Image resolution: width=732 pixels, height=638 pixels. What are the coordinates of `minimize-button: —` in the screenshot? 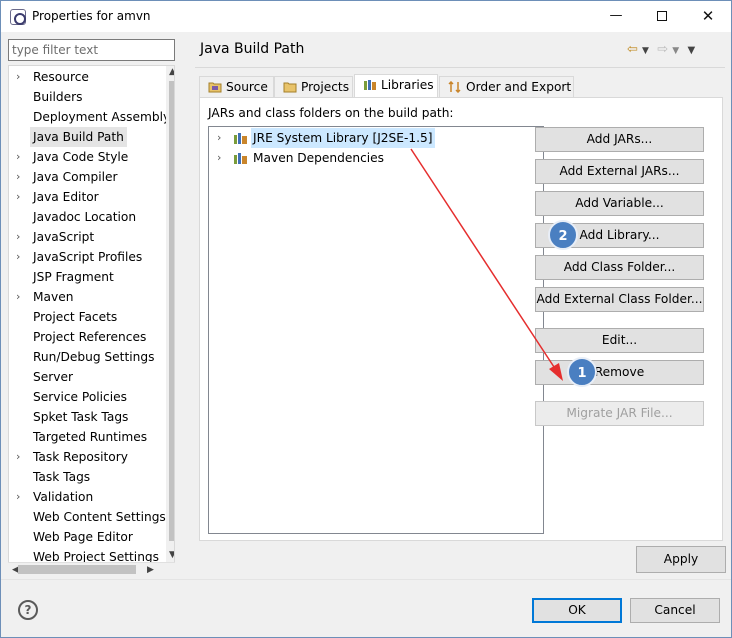 It's located at (616, 16).